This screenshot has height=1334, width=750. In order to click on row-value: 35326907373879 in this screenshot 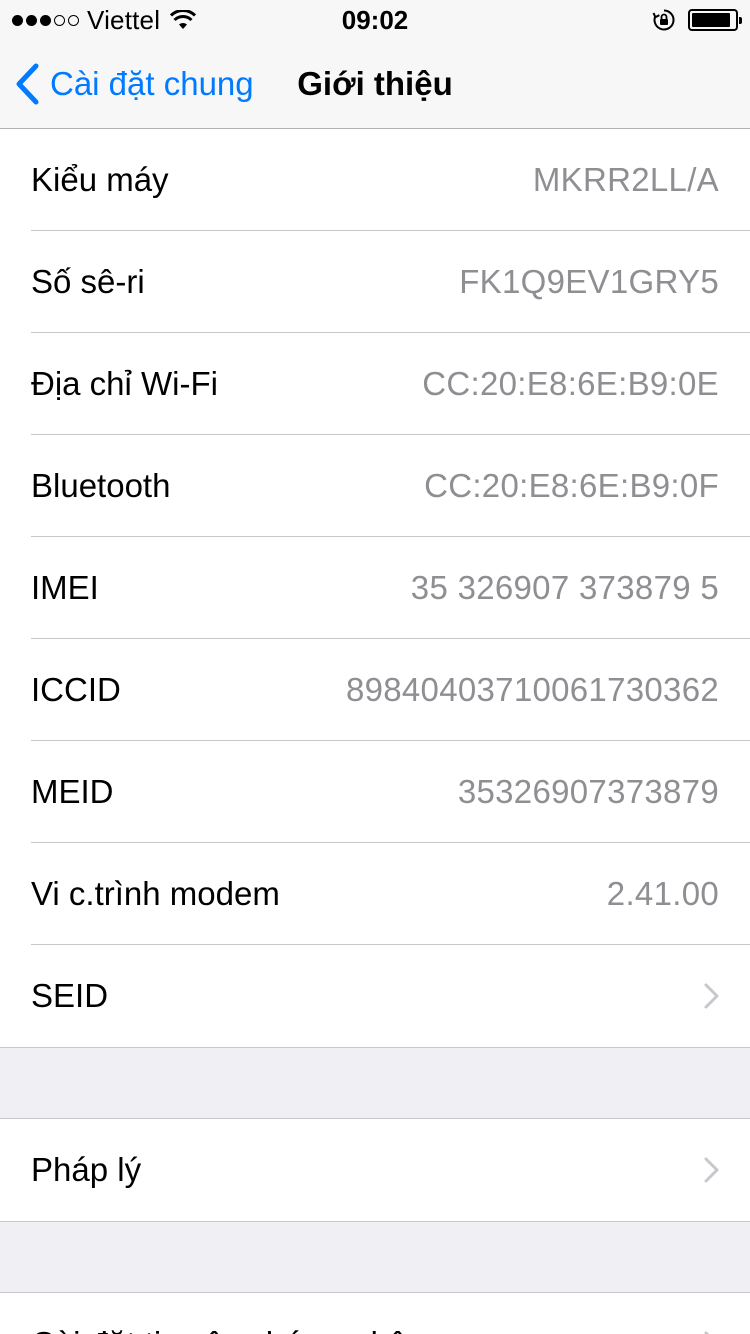, I will do `click(588, 791)`.